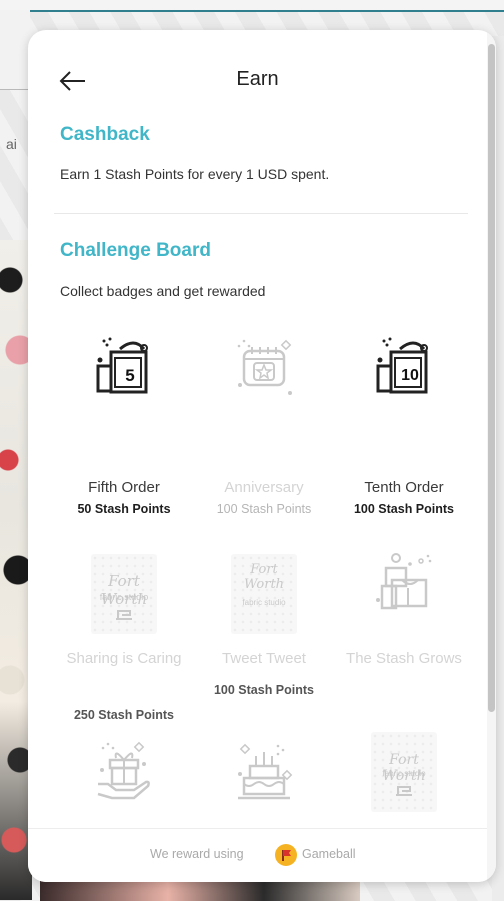 Image resolution: width=504 pixels, height=901 pixels. What do you see at coordinates (123, 770) in the screenshot?
I see `gift-hand-icon` at bounding box center [123, 770].